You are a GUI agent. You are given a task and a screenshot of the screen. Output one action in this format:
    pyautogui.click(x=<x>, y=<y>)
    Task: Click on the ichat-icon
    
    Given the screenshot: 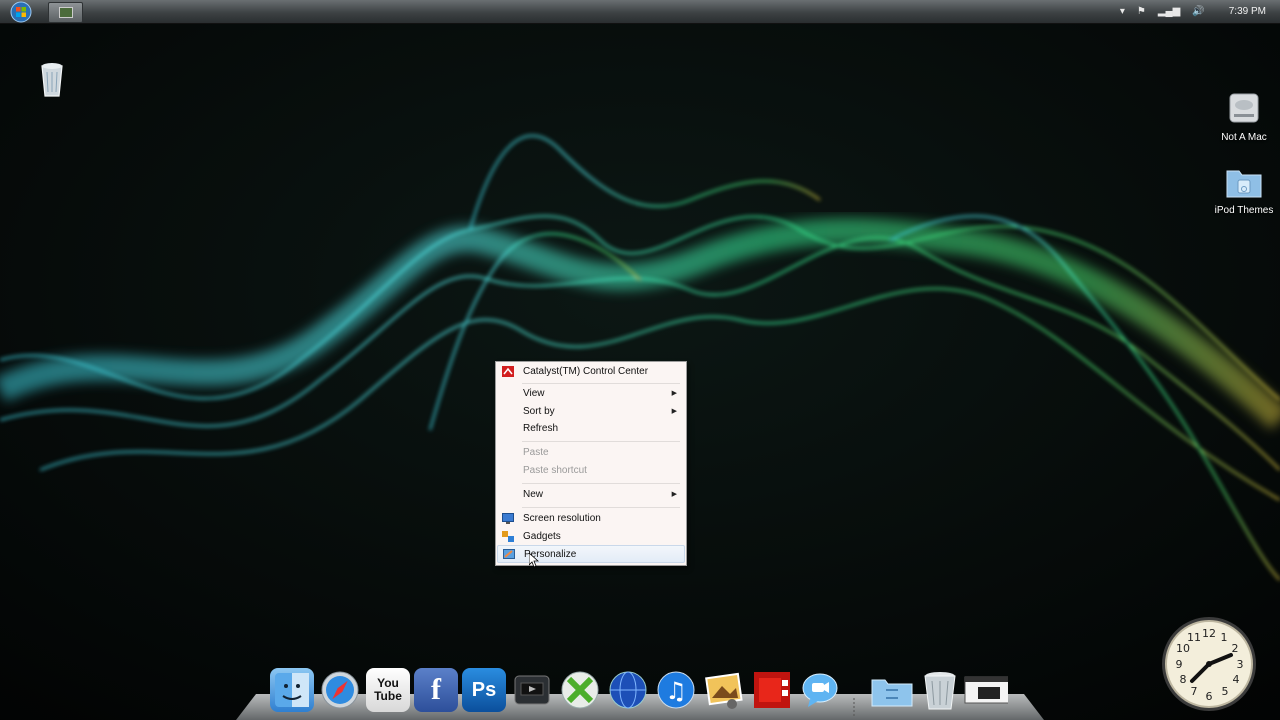 What is the action you would take?
    pyautogui.click(x=820, y=690)
    